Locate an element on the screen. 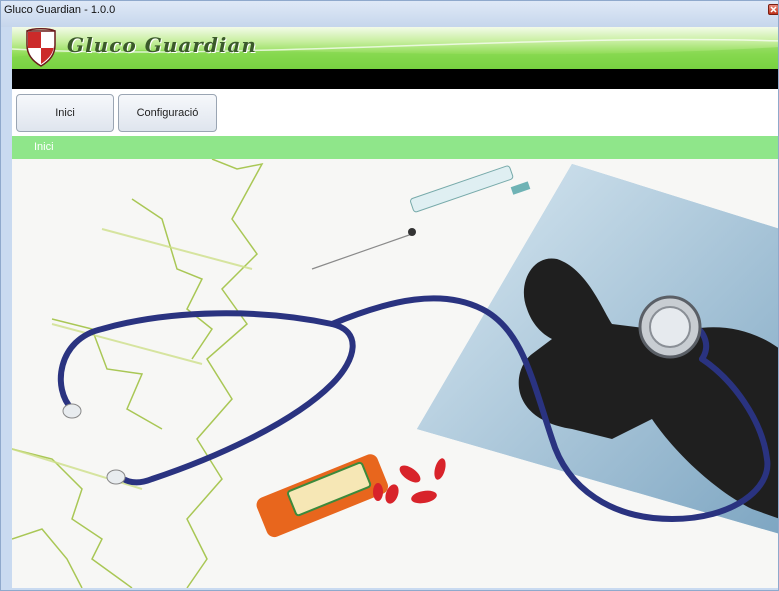 The image size is (779, 591). shield-logo-icon is located at coordinates (41, 47).